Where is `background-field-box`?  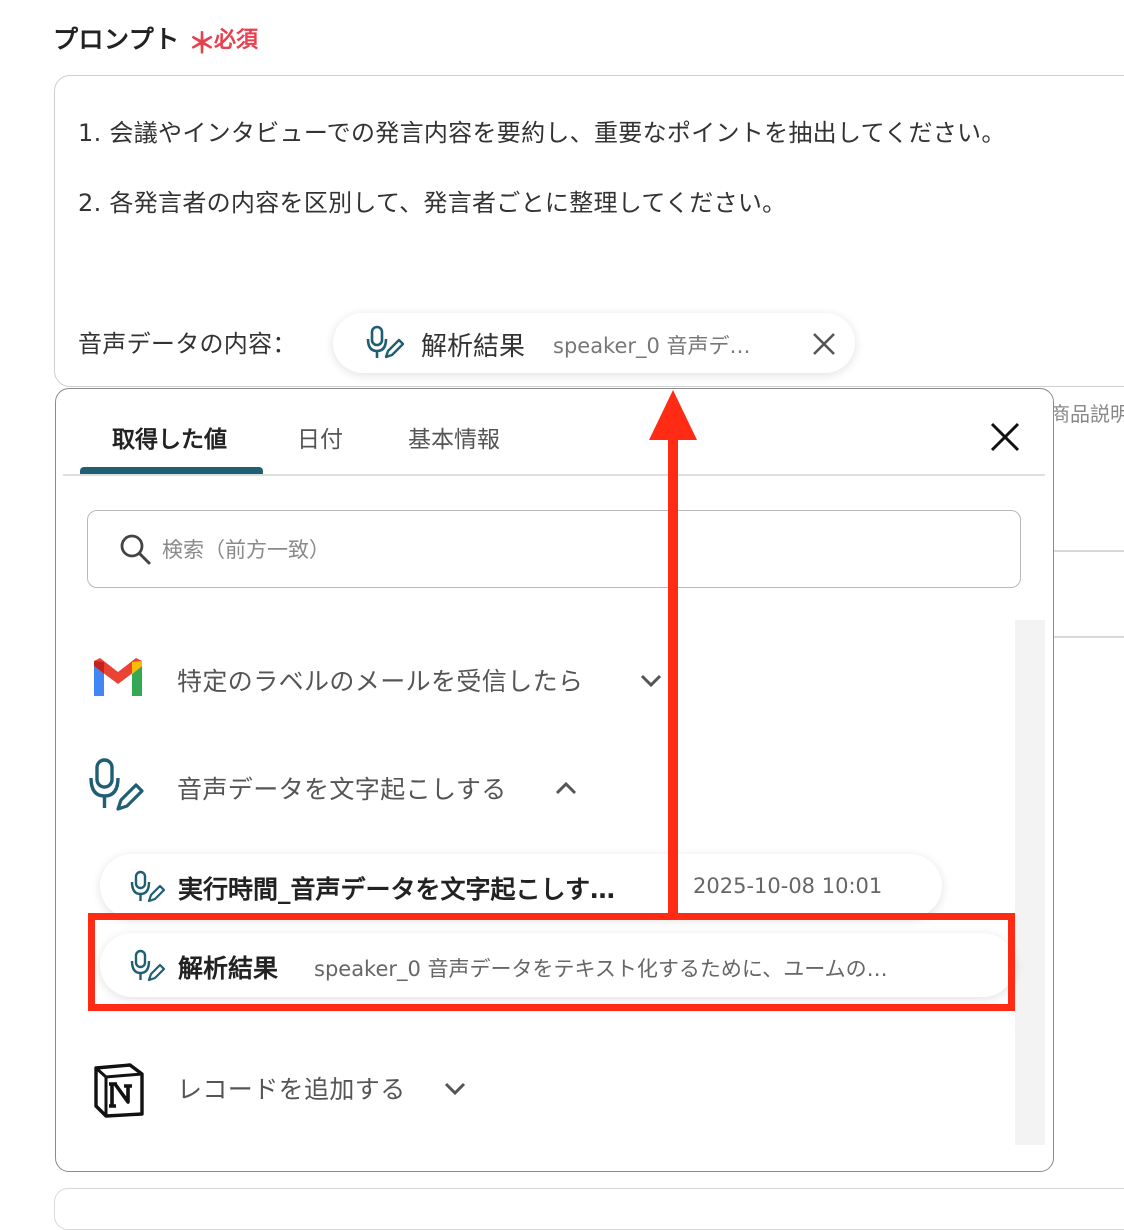
background-field-box is located at coordinates (589, 1209).